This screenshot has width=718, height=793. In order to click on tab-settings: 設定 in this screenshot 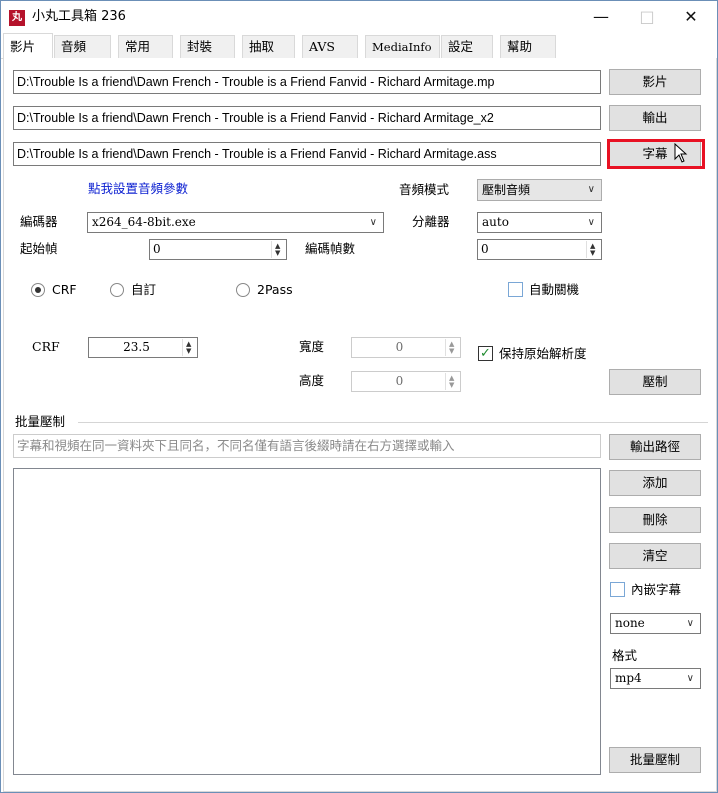, I will do `click(467, 47)`.